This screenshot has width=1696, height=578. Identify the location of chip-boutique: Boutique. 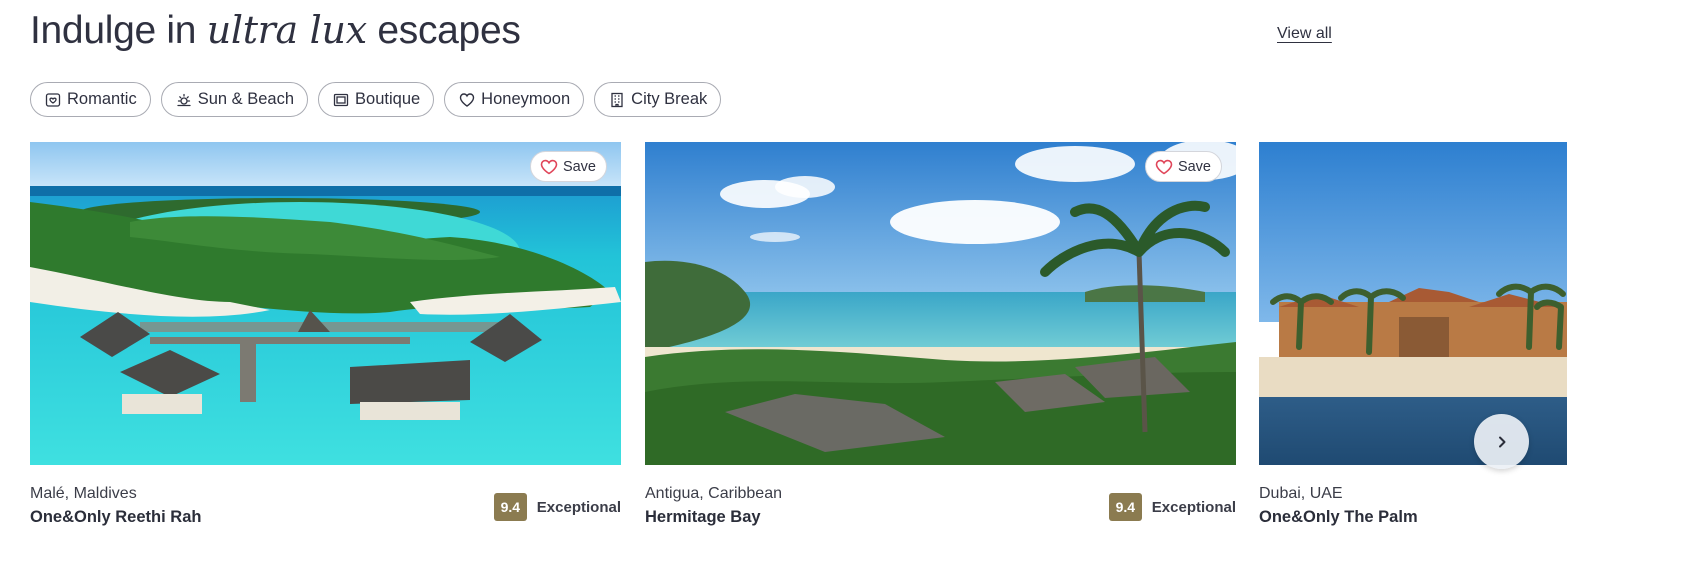
(376, 99).